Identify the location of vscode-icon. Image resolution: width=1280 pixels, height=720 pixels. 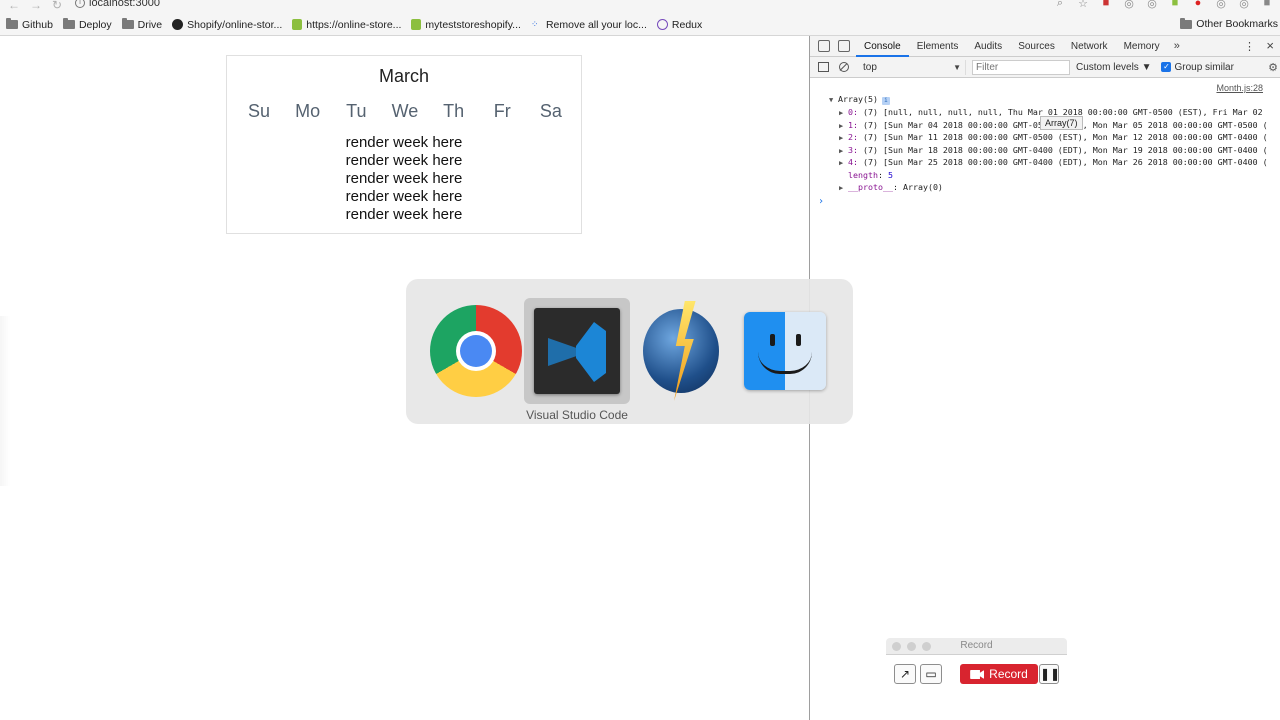
(577, 351).